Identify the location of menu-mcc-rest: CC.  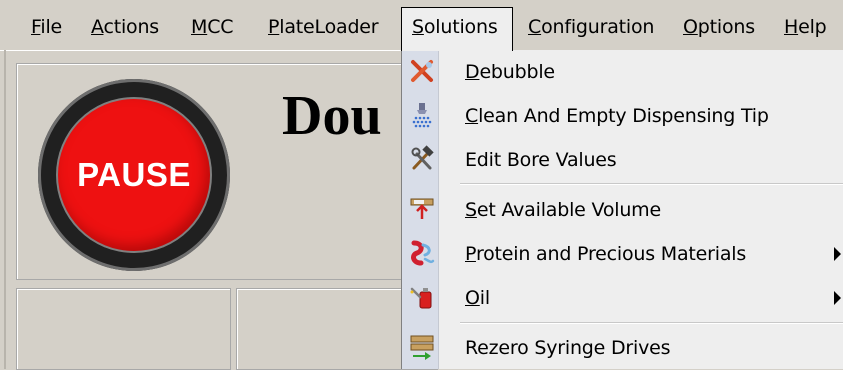
(220, 27).